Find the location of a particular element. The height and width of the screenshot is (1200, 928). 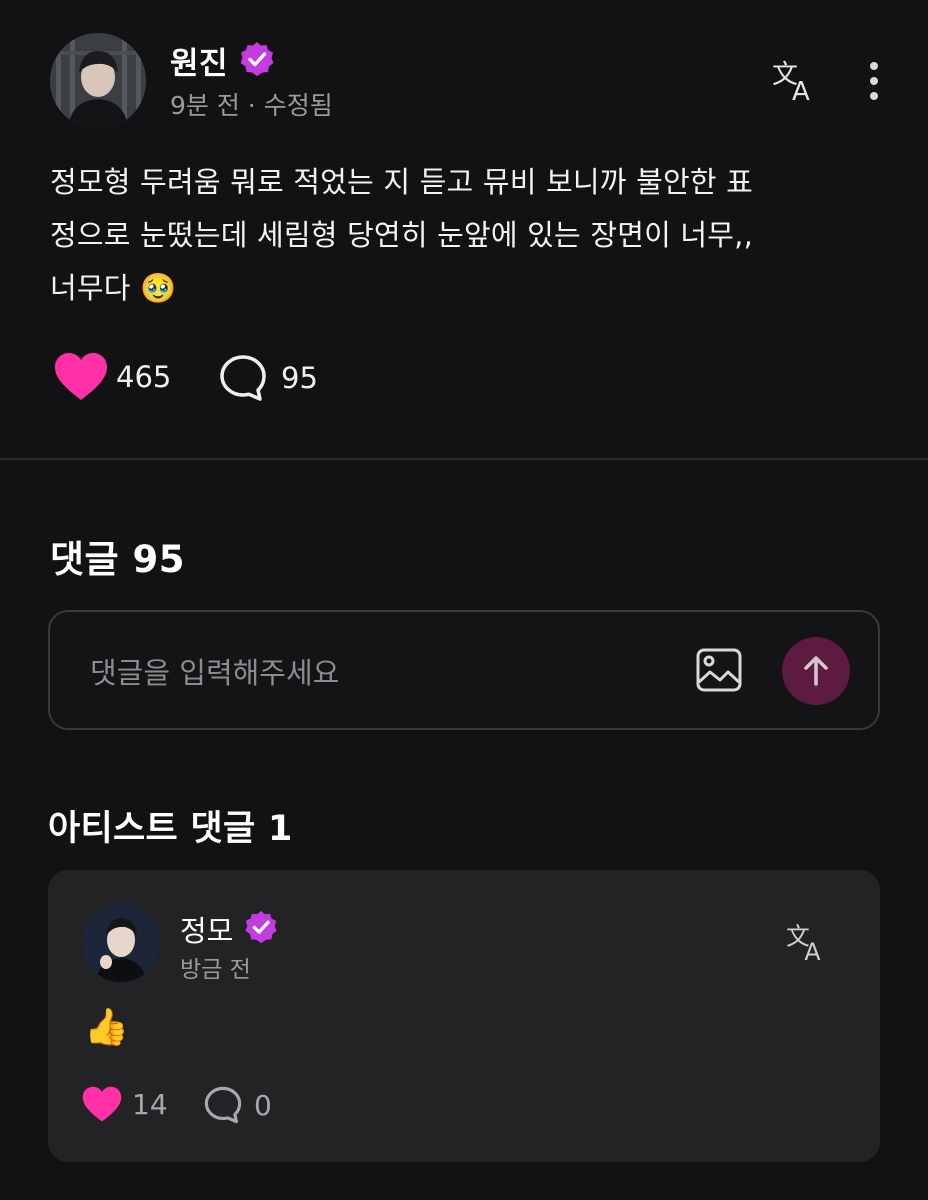

post-like-button: 465 is located at coordinates (112, 377).